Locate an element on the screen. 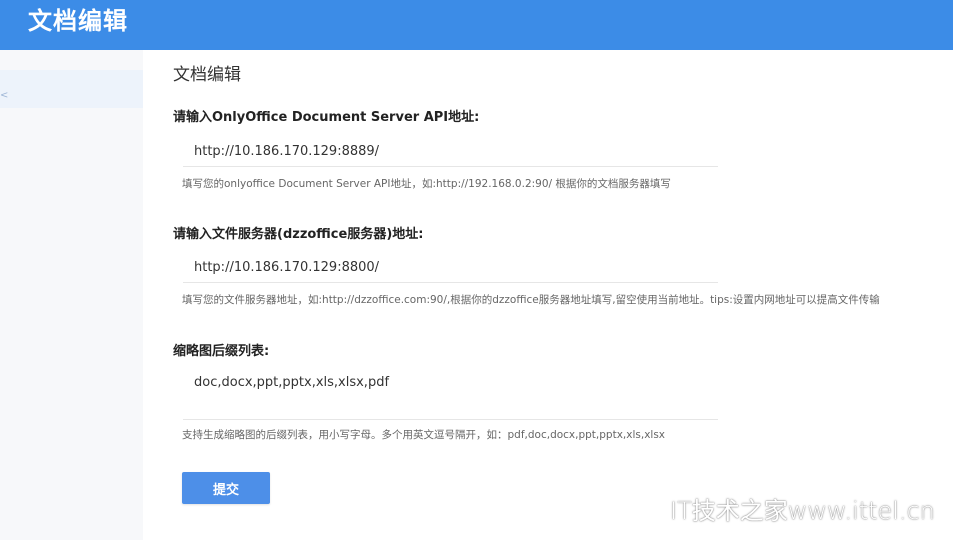 The image size is (953, 540). api-address-label: 请输入OnlyOffice Document Server API地址: is located at coordinates (326, 117).